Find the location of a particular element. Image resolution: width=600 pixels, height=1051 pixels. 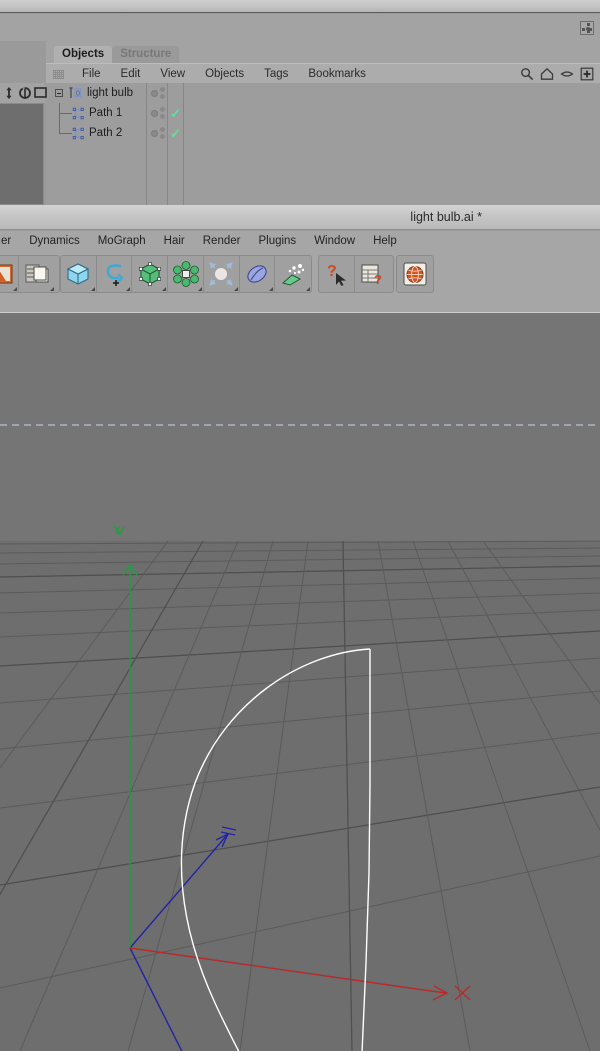

rotate-icon is located at coordinates (25, 93).